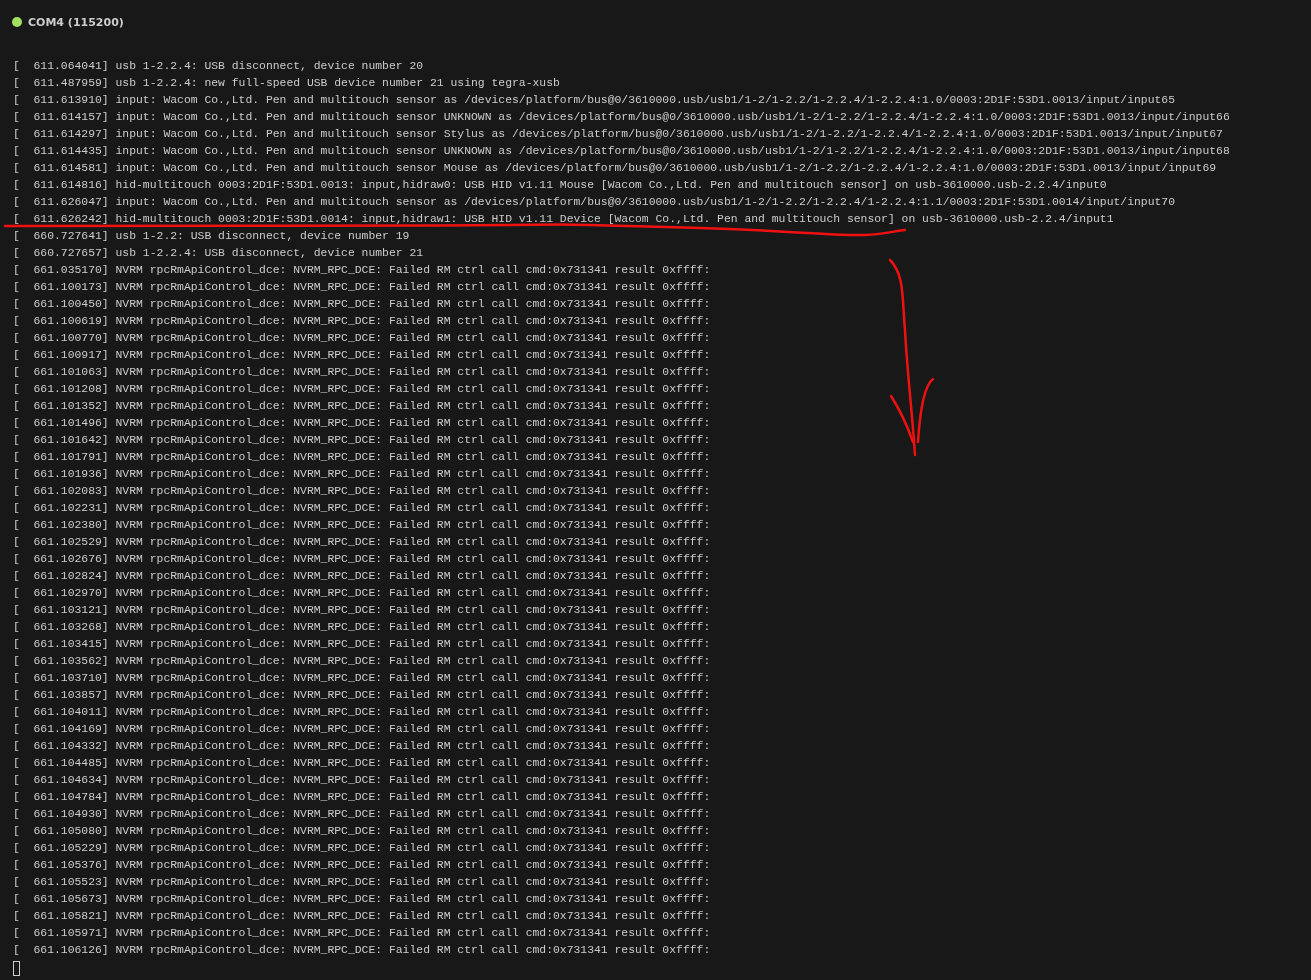  I want to click on log-line: [ 661.100917] NVRM rpcRmApiControl_dce: NVRM_RPC_DCE: Failed RM ctrl call cmd:0x731341 result 0xffff:, so click(362, 355).